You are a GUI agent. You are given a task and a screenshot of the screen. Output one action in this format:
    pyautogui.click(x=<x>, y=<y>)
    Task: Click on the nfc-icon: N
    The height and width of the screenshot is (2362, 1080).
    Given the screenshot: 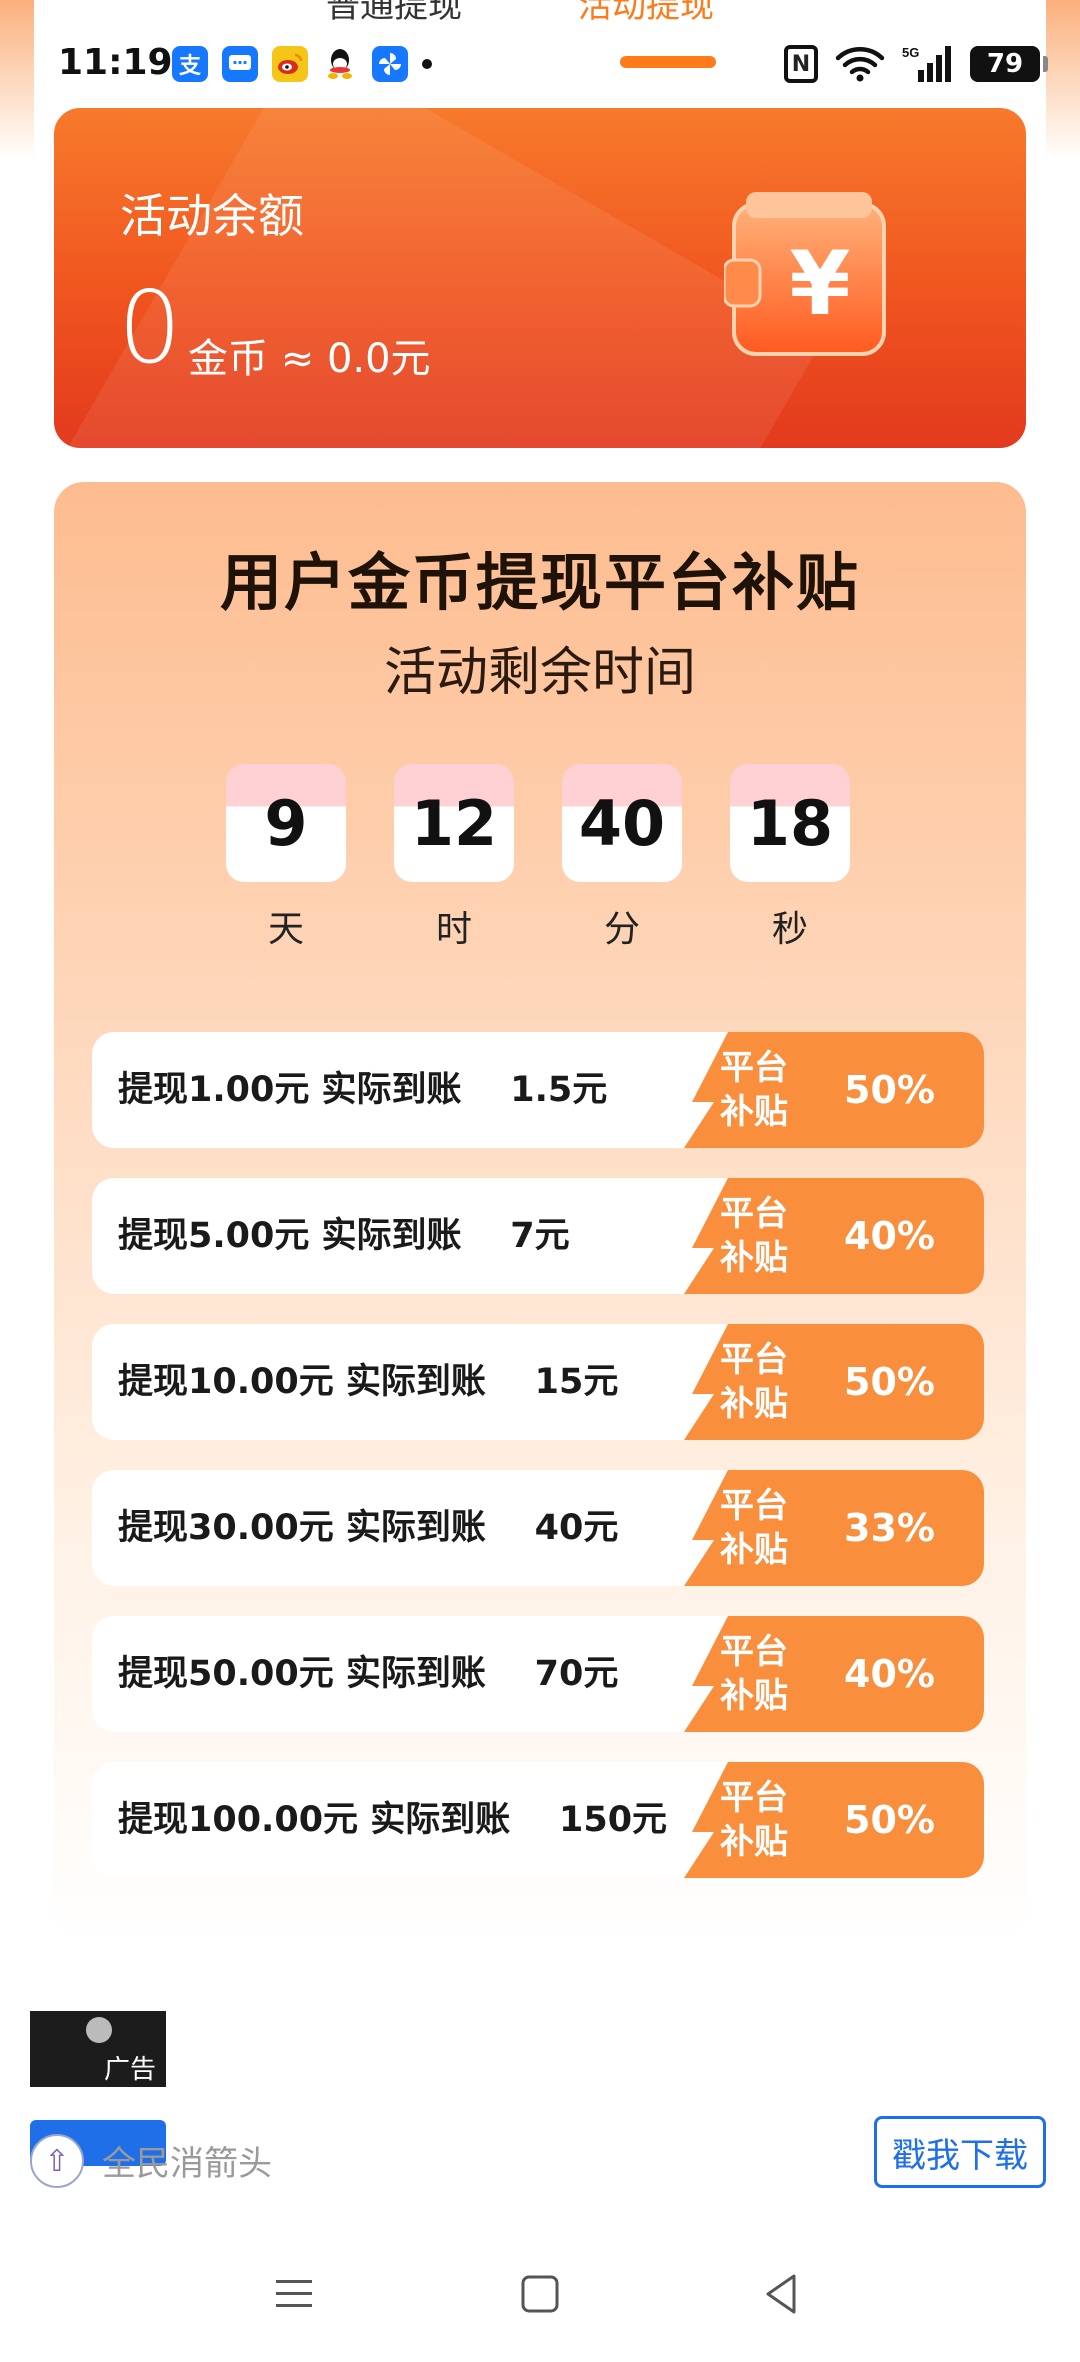 What is the action you would take?
    pyautogui.click(x=801, y=64)
    